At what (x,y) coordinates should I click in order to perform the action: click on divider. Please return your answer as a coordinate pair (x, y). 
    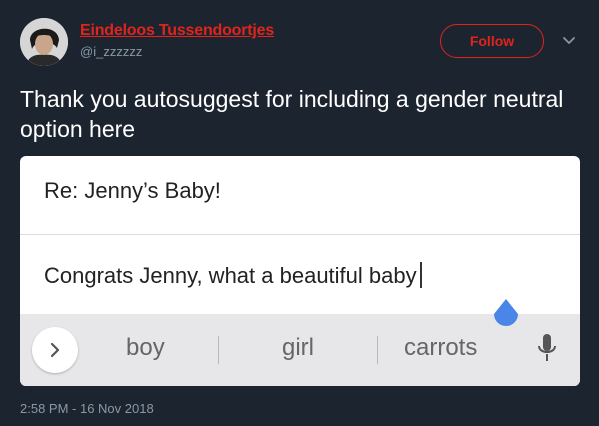
    Looking at the image, I should click on (300, 234).